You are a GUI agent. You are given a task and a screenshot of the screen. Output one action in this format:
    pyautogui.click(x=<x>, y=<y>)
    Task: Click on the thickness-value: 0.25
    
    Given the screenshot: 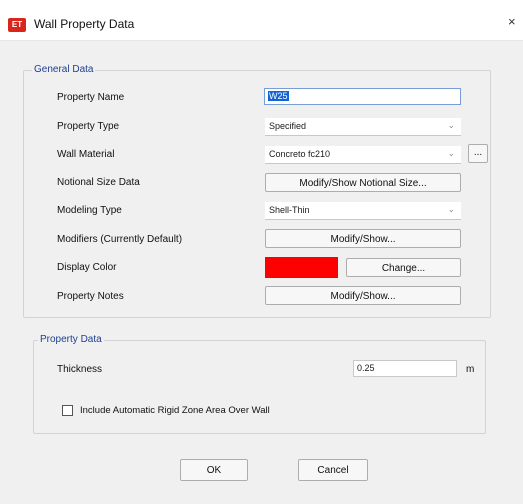 What is the action you would take?
    pyautogui.click(x=366, y=368)
    